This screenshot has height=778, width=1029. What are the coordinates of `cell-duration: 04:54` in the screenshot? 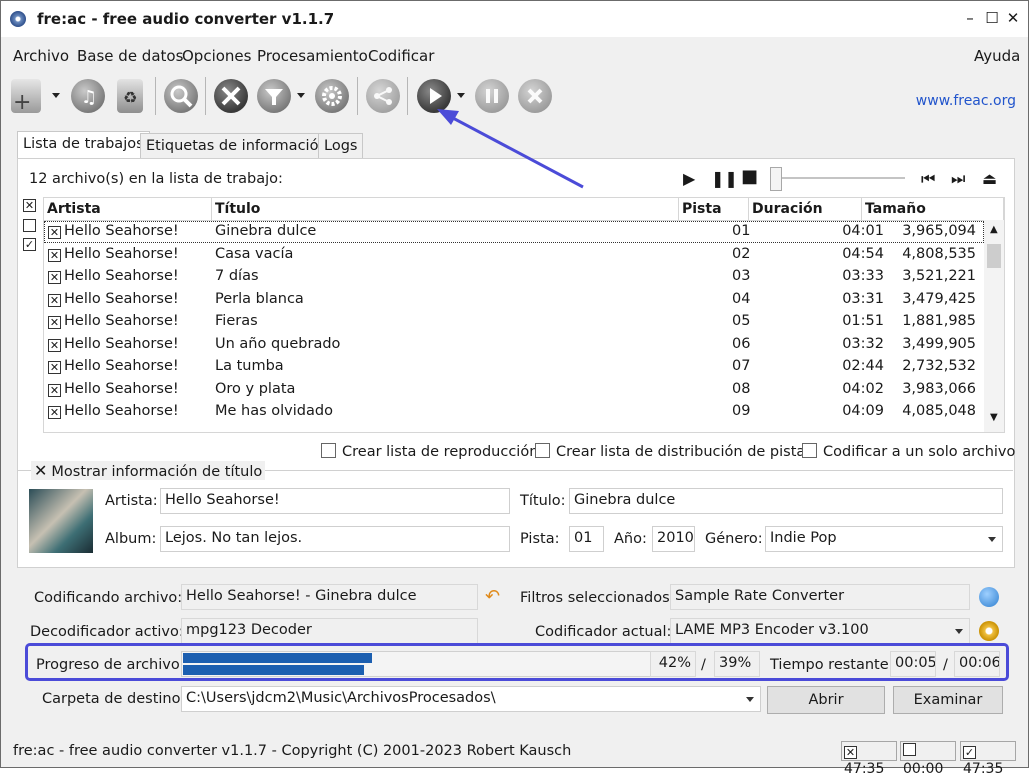 It's located at (863, 253).